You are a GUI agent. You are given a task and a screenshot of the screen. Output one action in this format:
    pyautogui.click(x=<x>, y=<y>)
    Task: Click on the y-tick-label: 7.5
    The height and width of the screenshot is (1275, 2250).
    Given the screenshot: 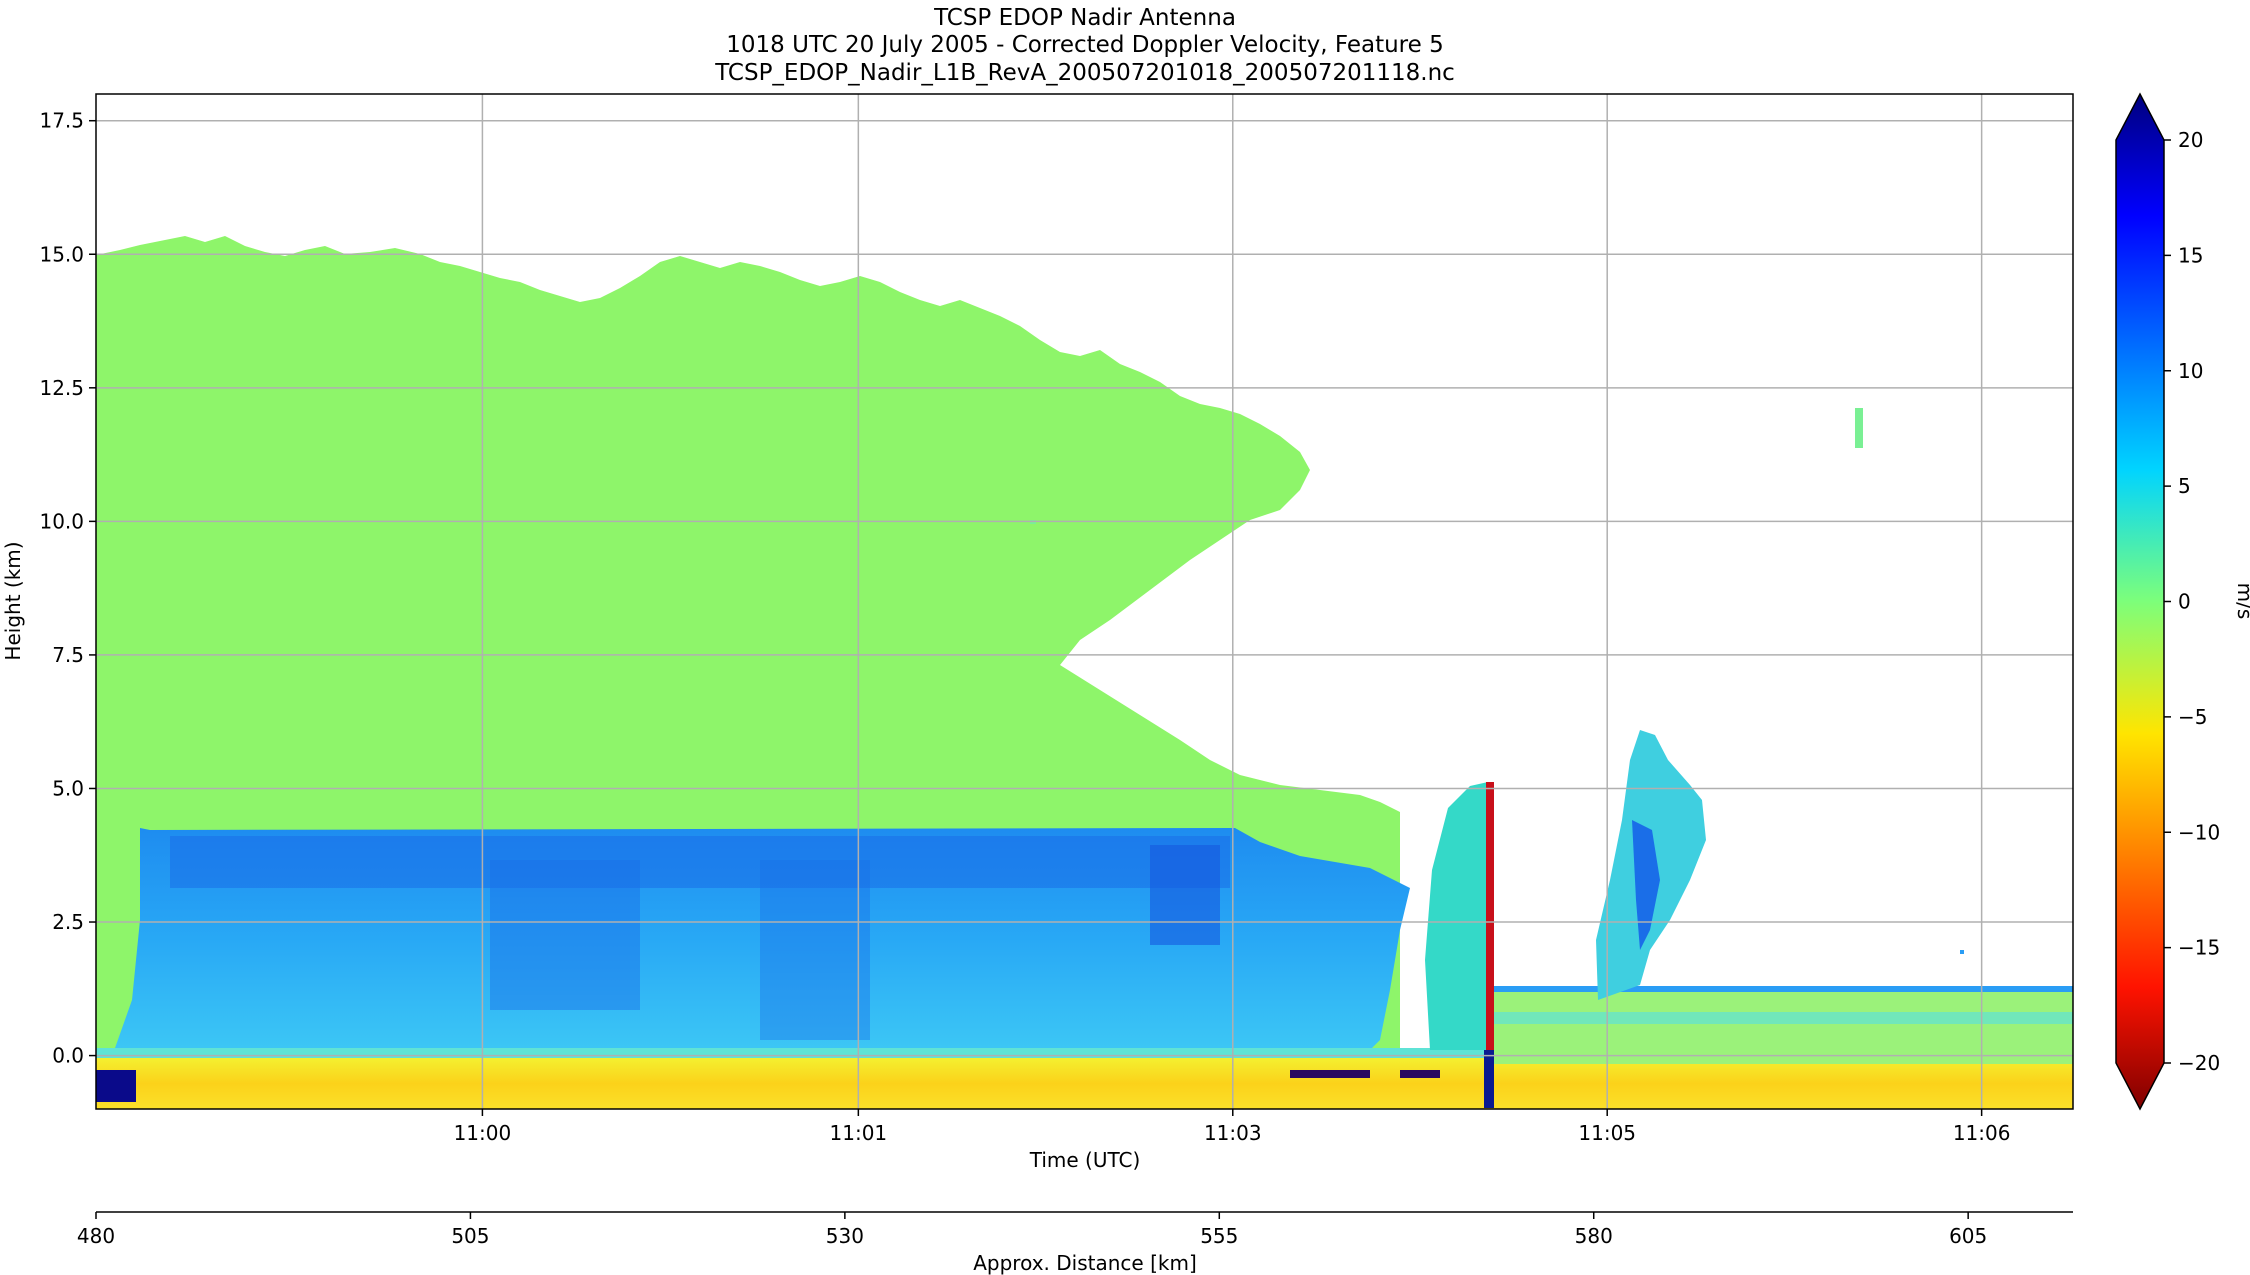 What is the action you would take?
    pyautogui.click(x=68, y=655)
    